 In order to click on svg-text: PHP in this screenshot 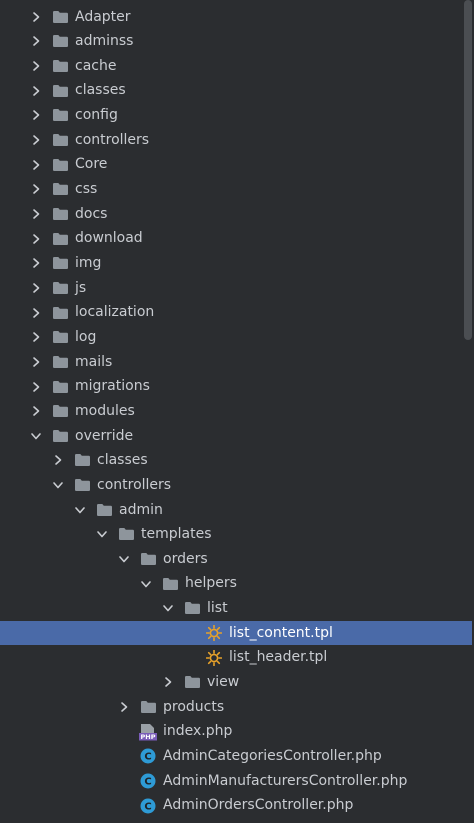, I will do `click(148, 737)`.